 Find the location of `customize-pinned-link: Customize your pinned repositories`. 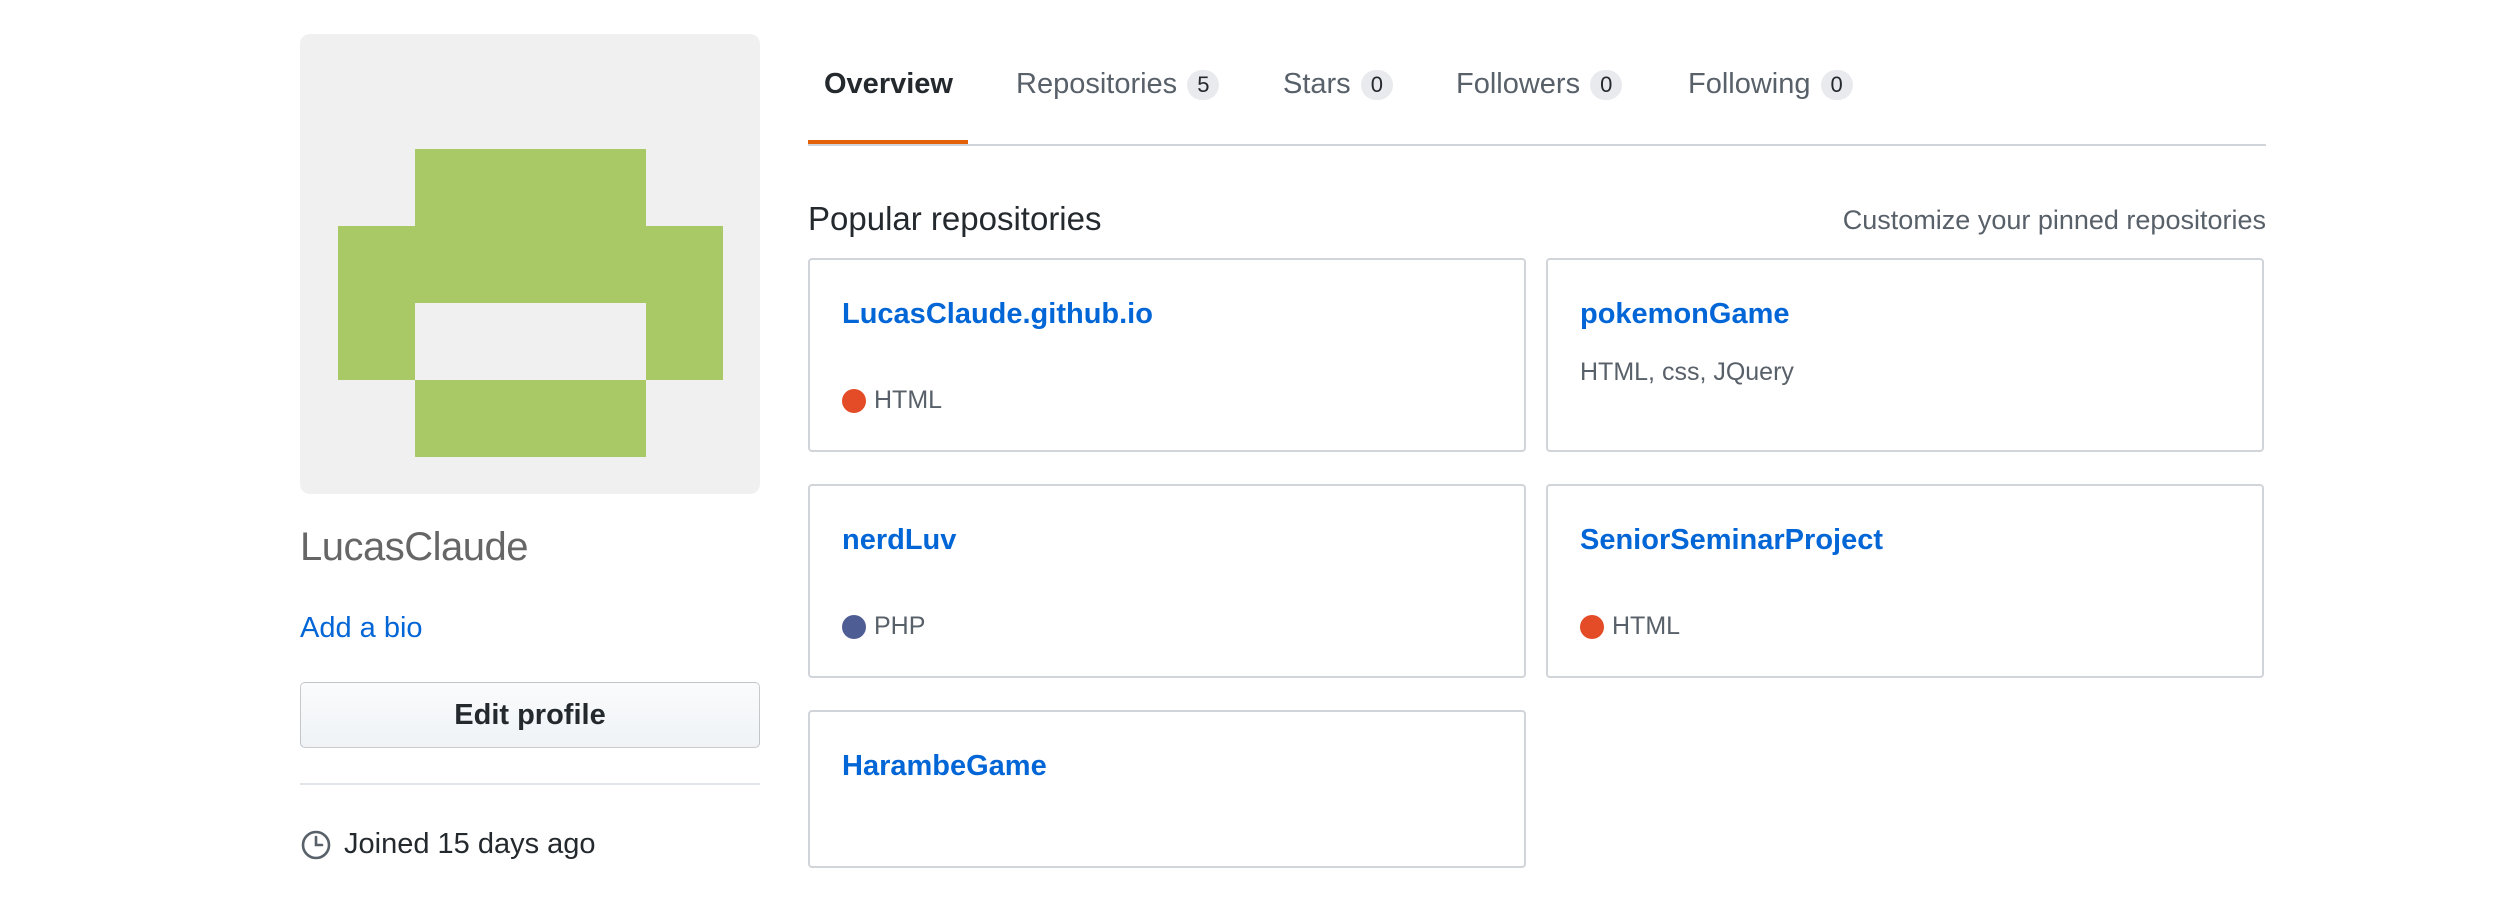

customize-pinned-link: Customize your pinned repositories is located at coordinates (2054, 220).